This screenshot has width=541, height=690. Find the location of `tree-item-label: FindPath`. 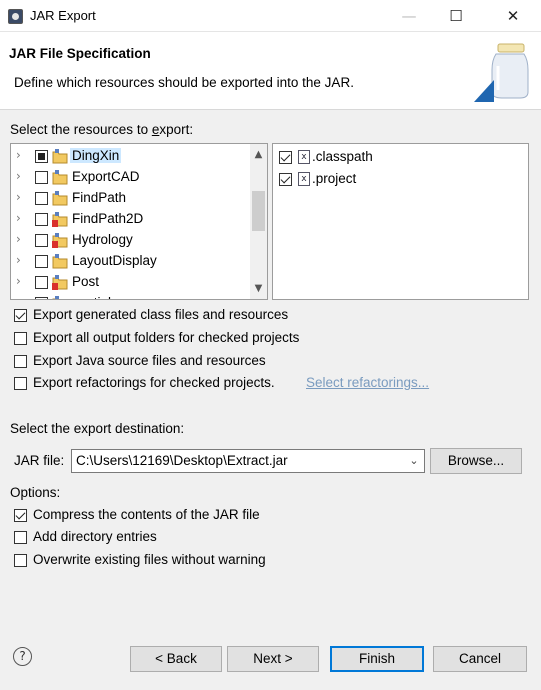

tree-item-label: FindPath is located at coordinates (99, 197).